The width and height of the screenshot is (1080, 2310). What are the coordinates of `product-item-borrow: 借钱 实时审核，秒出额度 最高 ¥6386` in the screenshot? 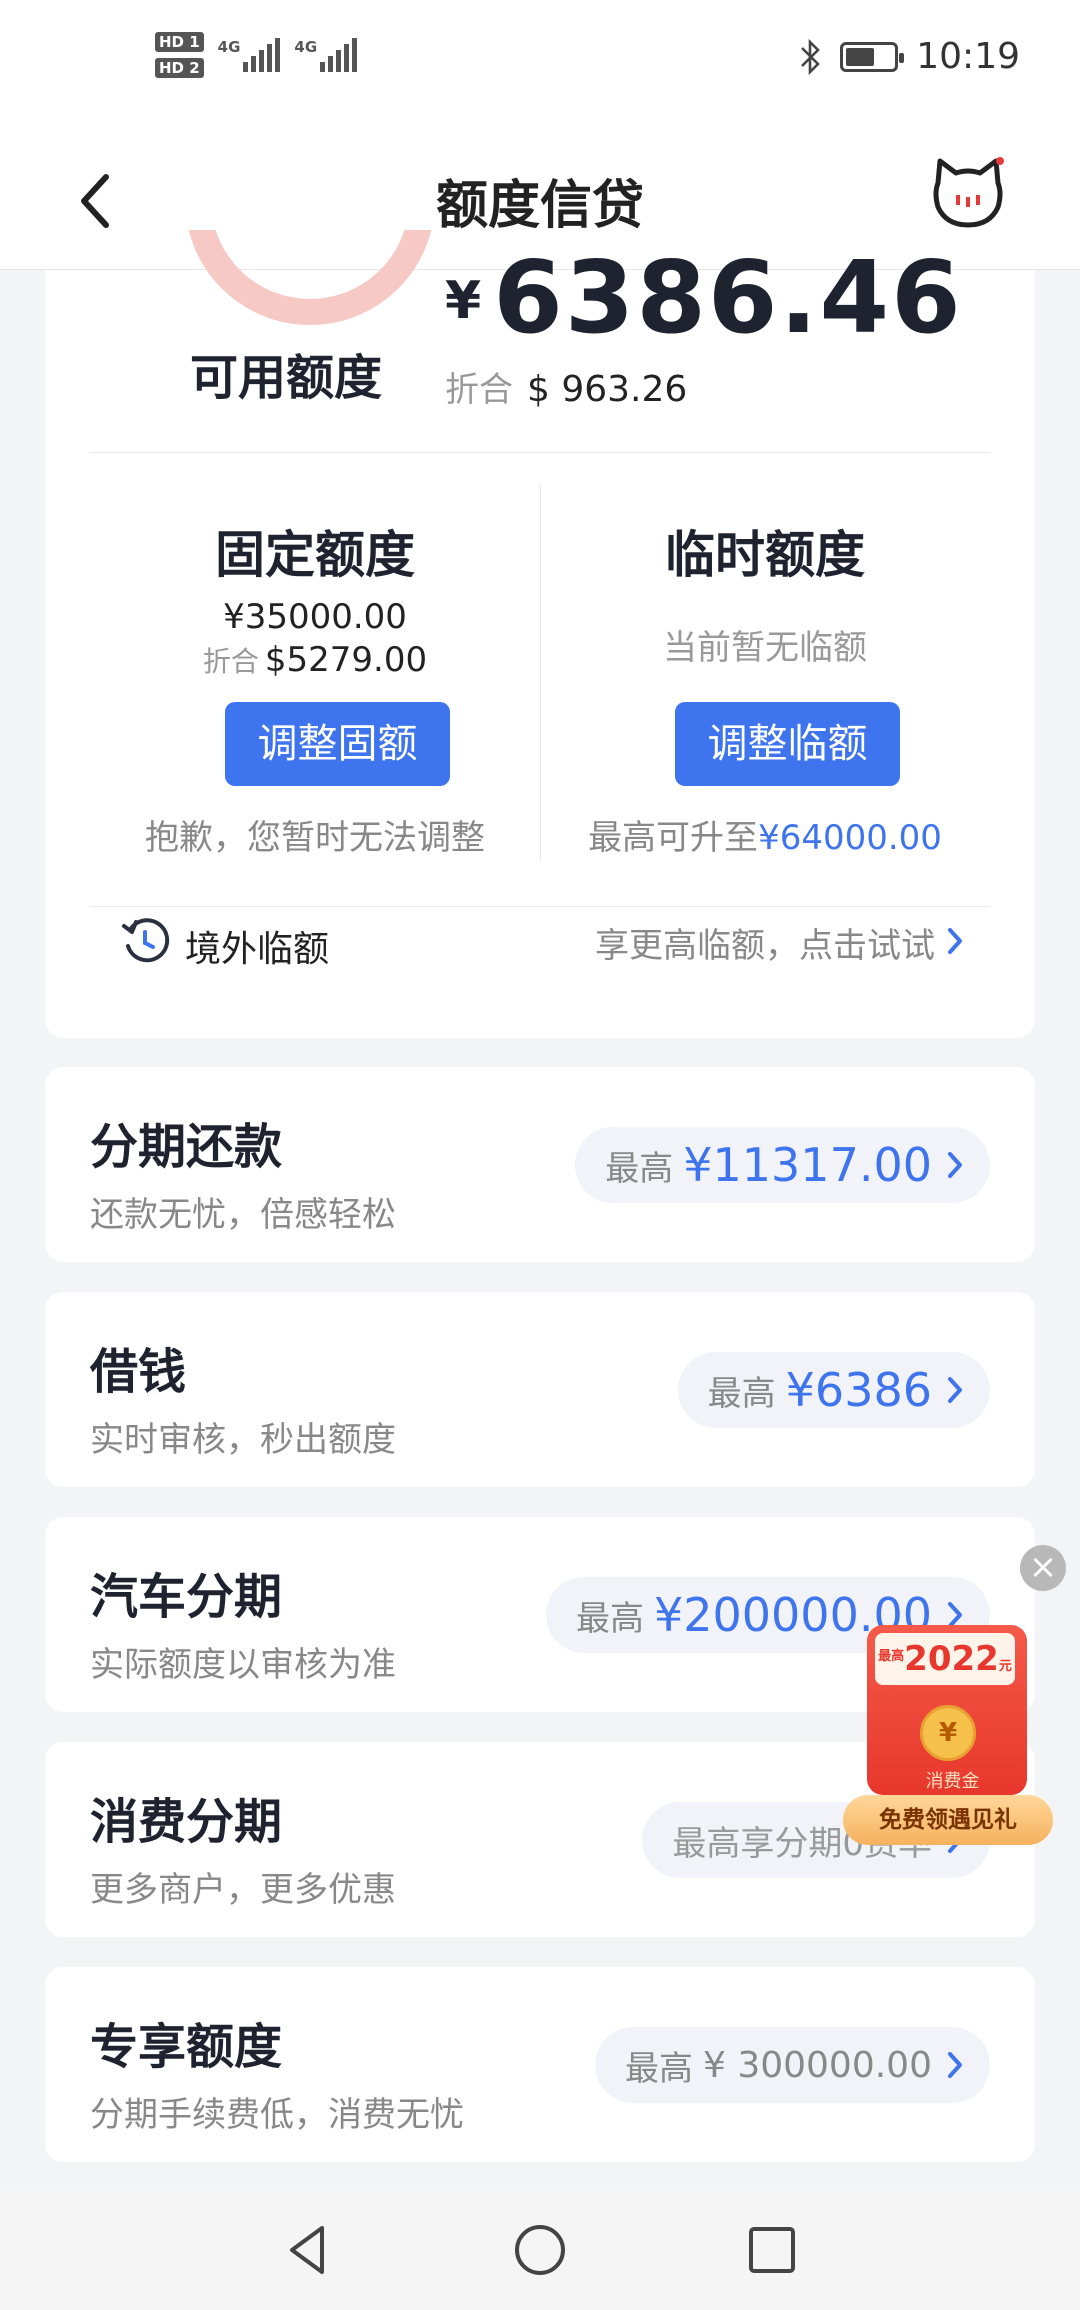 It's located at (540, 1389).